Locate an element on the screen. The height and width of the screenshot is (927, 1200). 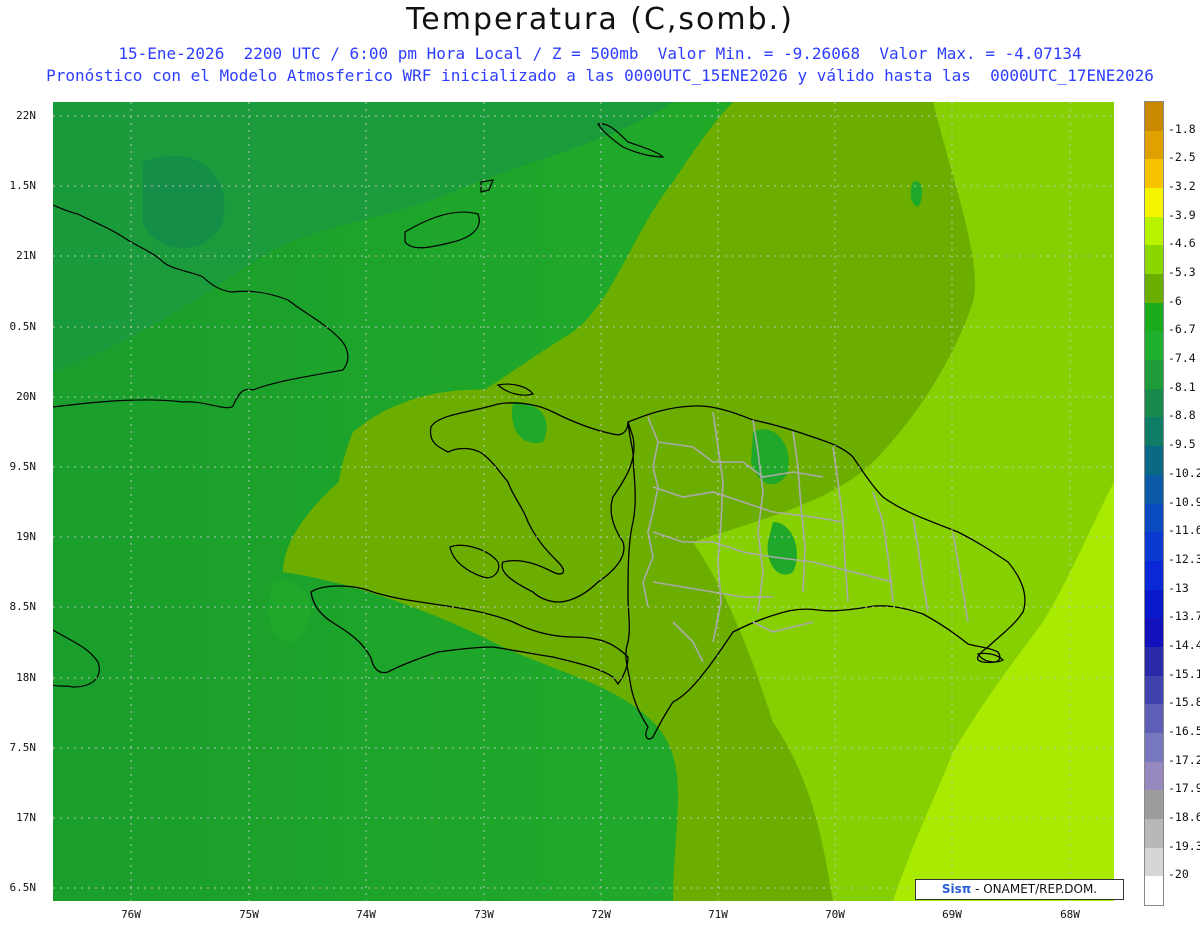
colorbar-label: -16.5 is located at coordinates (1184, 730).